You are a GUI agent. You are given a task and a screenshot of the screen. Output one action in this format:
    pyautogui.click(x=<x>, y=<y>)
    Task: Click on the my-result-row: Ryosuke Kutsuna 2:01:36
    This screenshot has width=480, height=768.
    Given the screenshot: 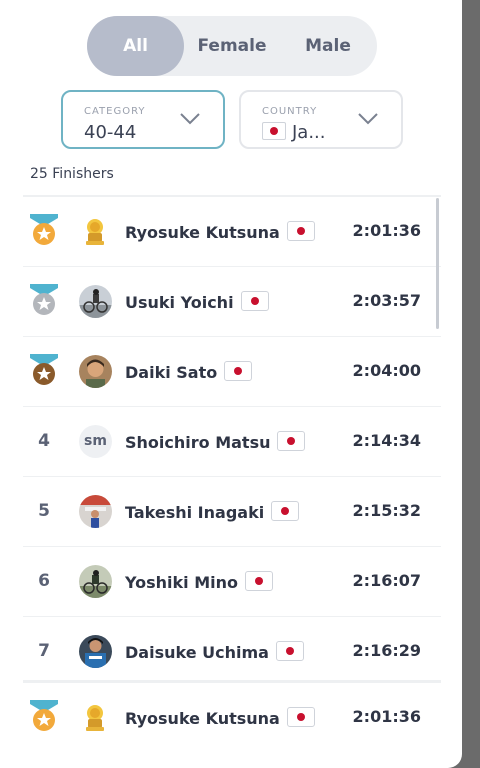 What is the action you would take?
    pyautogui.click(x=232, y=715)
    